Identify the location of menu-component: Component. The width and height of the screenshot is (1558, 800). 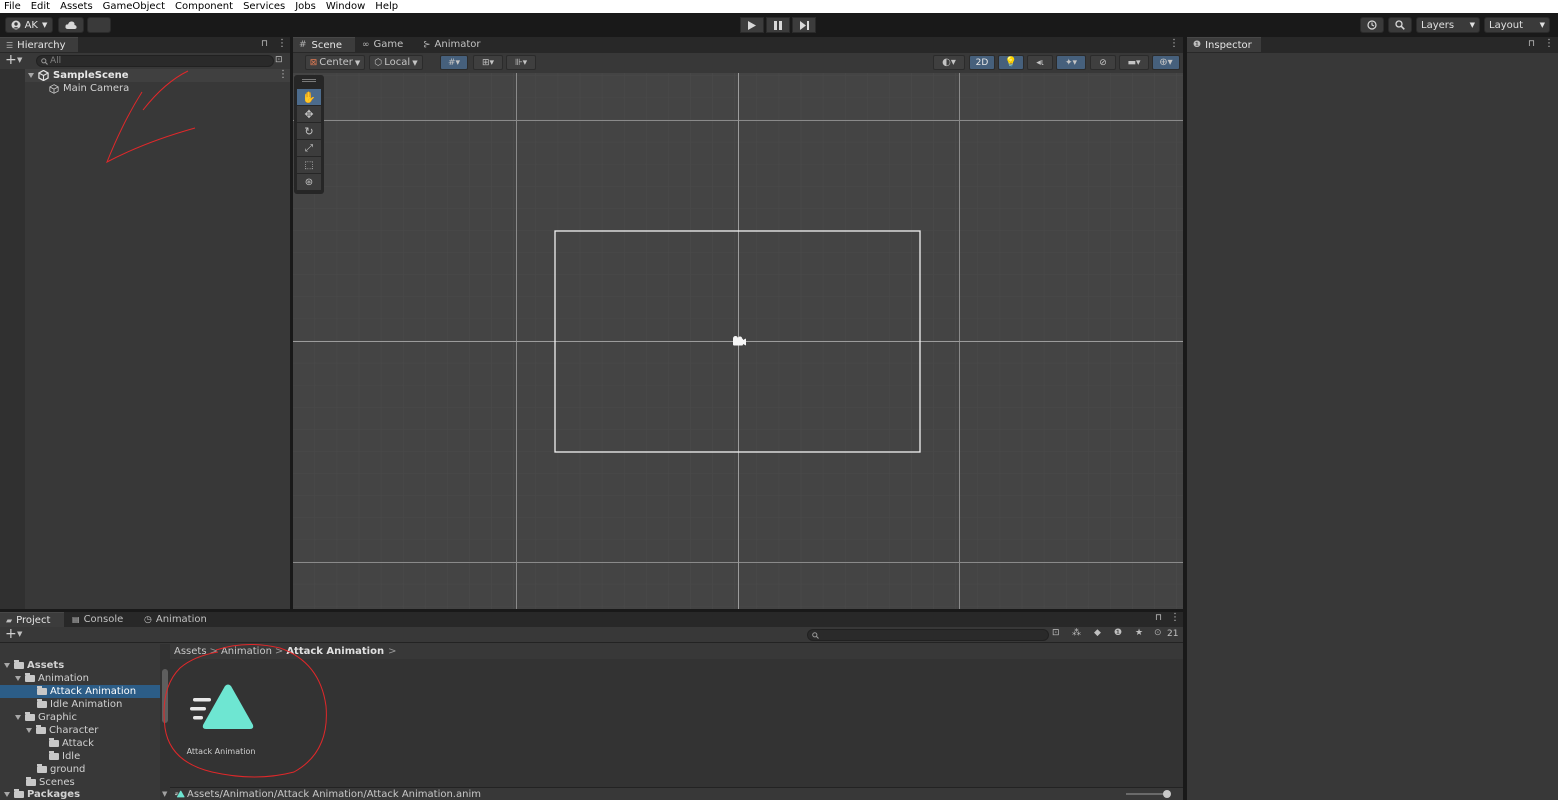
(204, 6).